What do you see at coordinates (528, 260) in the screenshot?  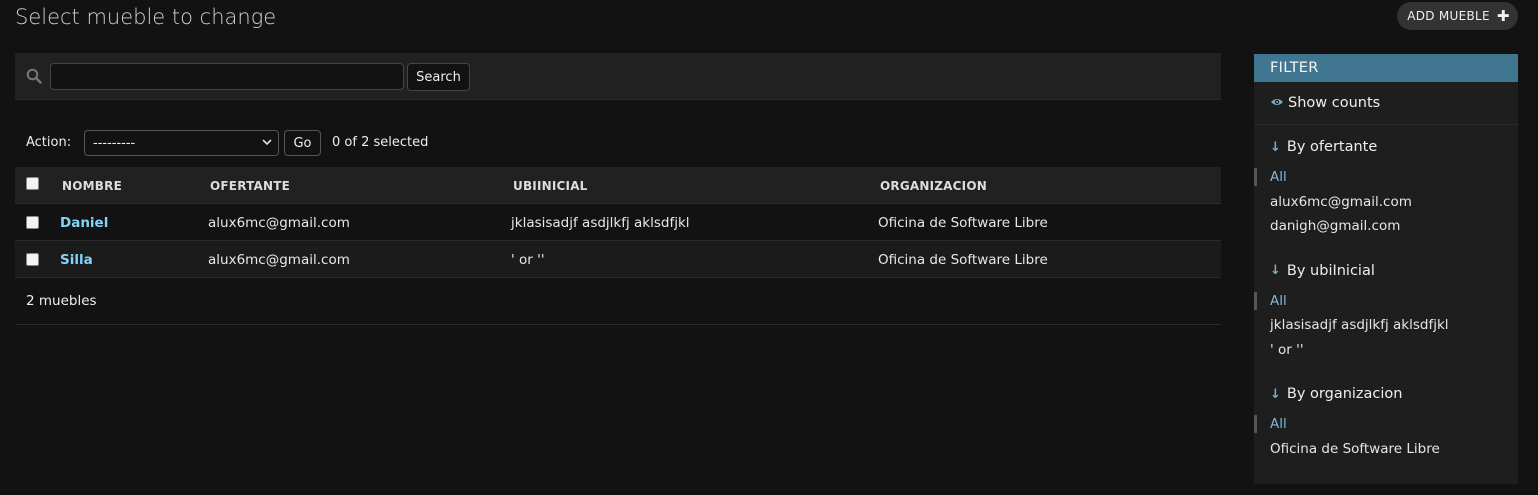 I see `row-ubiinicial: ' or ''` at bounding box center [528, 260].